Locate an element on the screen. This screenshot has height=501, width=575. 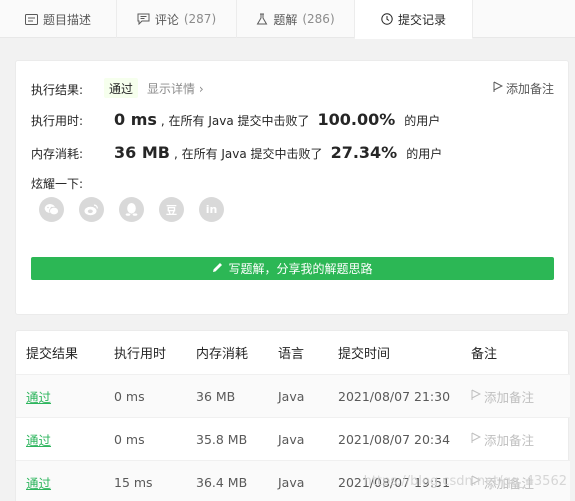
show-details-link: 显示详情 › is located at coordinates (175, 88).